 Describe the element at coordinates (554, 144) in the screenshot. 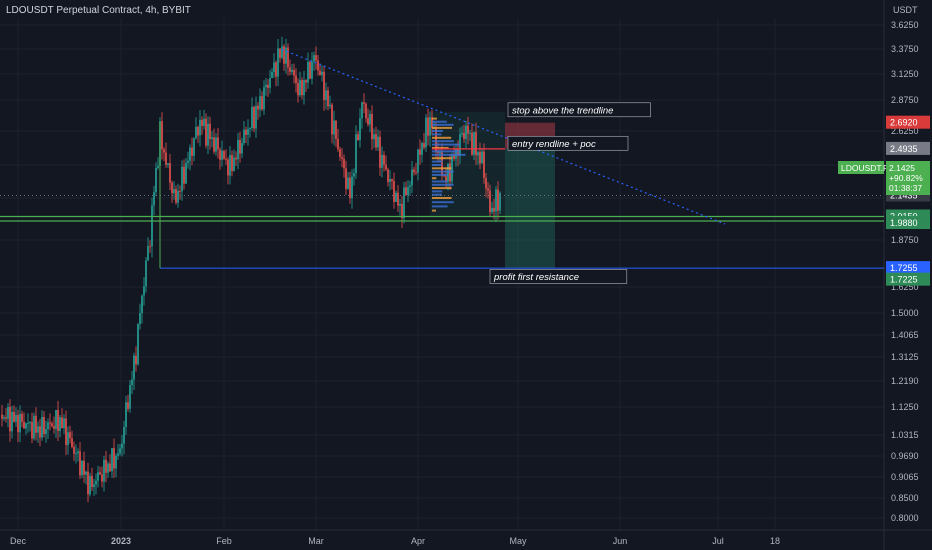

I see `annotation-text-1: entry rendline + poc` at that location.